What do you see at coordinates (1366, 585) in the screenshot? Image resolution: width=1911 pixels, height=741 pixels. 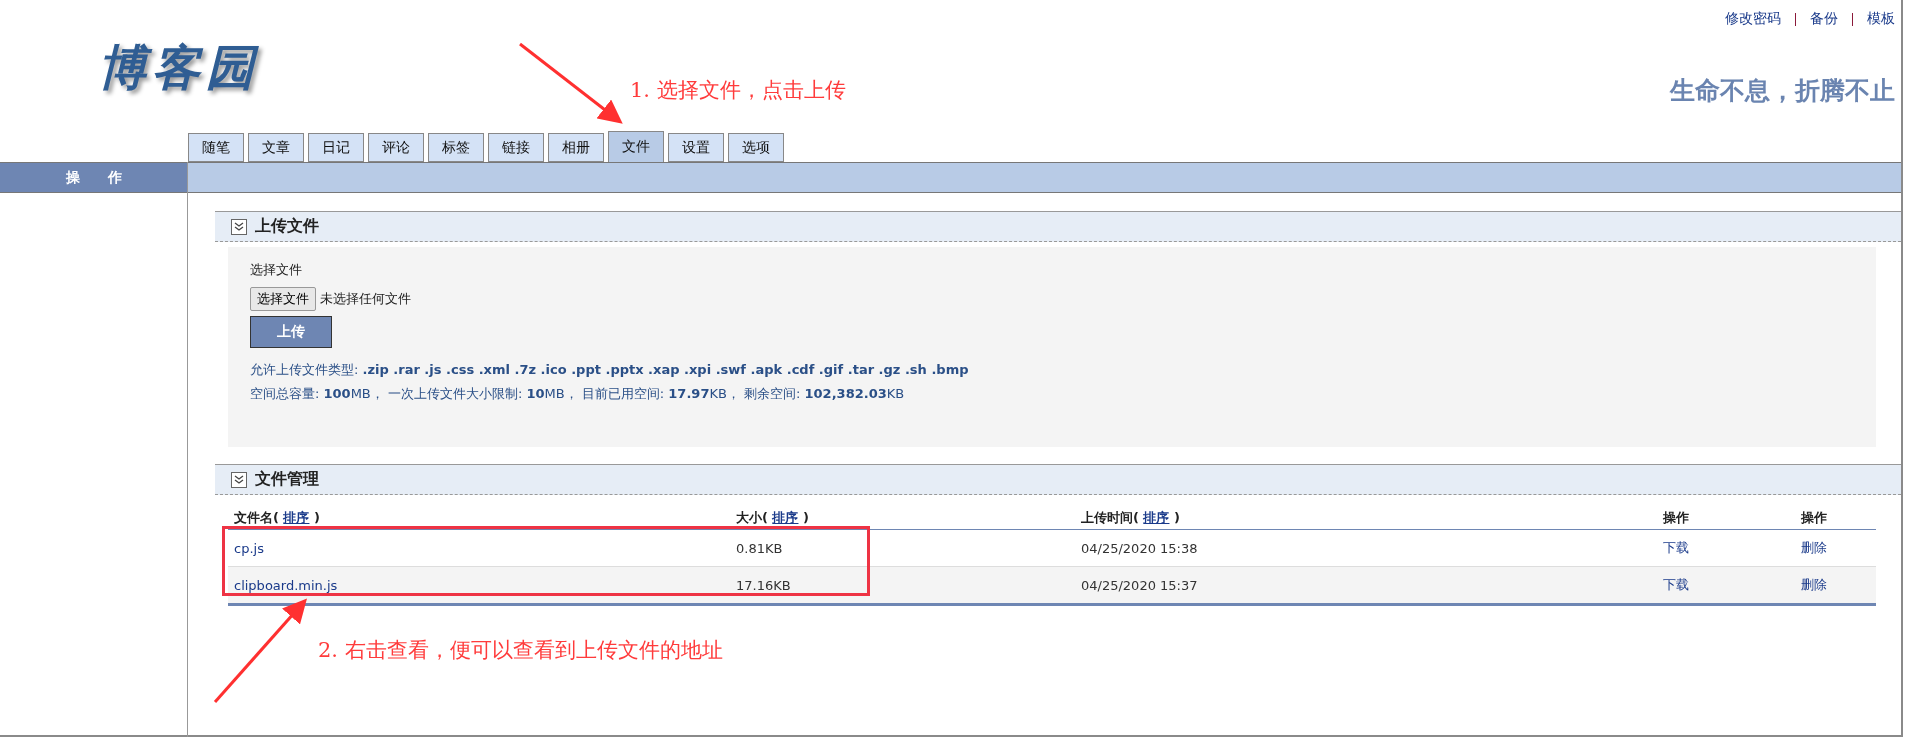 I see `table-cell: 04/25/2020 15:37` at bounding box center [1366, 585].